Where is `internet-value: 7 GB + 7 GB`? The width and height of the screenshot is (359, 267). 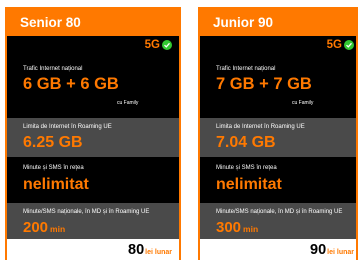
internet-value: 7 GB + 7 GB is located at coordinates (264, 84).